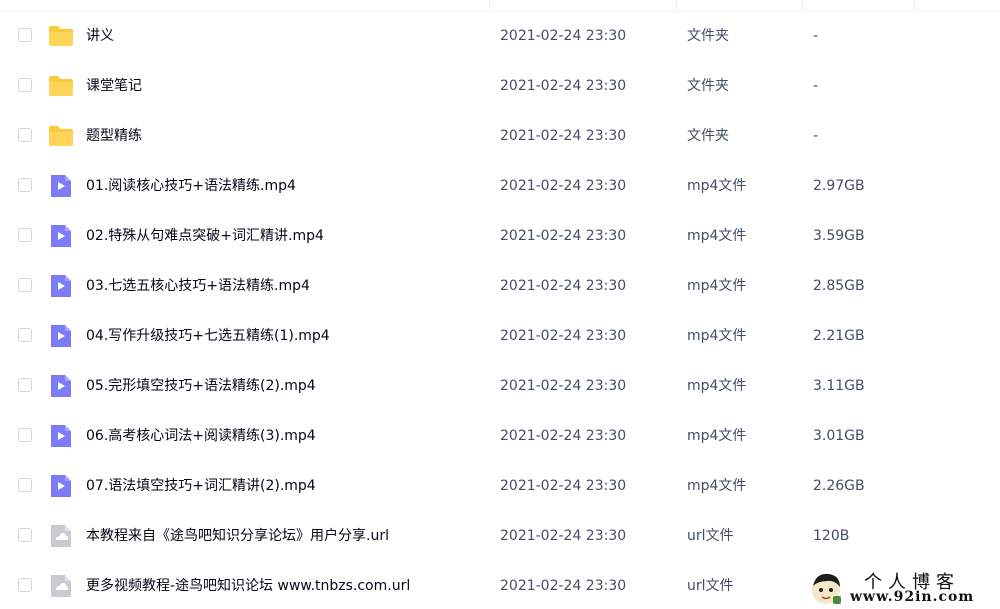 The height and width of the screenshot is (609, 1000). I want to click on file-name: 02.特殊从句难点突破+词汇精讲.mp4, so click(205, 236).